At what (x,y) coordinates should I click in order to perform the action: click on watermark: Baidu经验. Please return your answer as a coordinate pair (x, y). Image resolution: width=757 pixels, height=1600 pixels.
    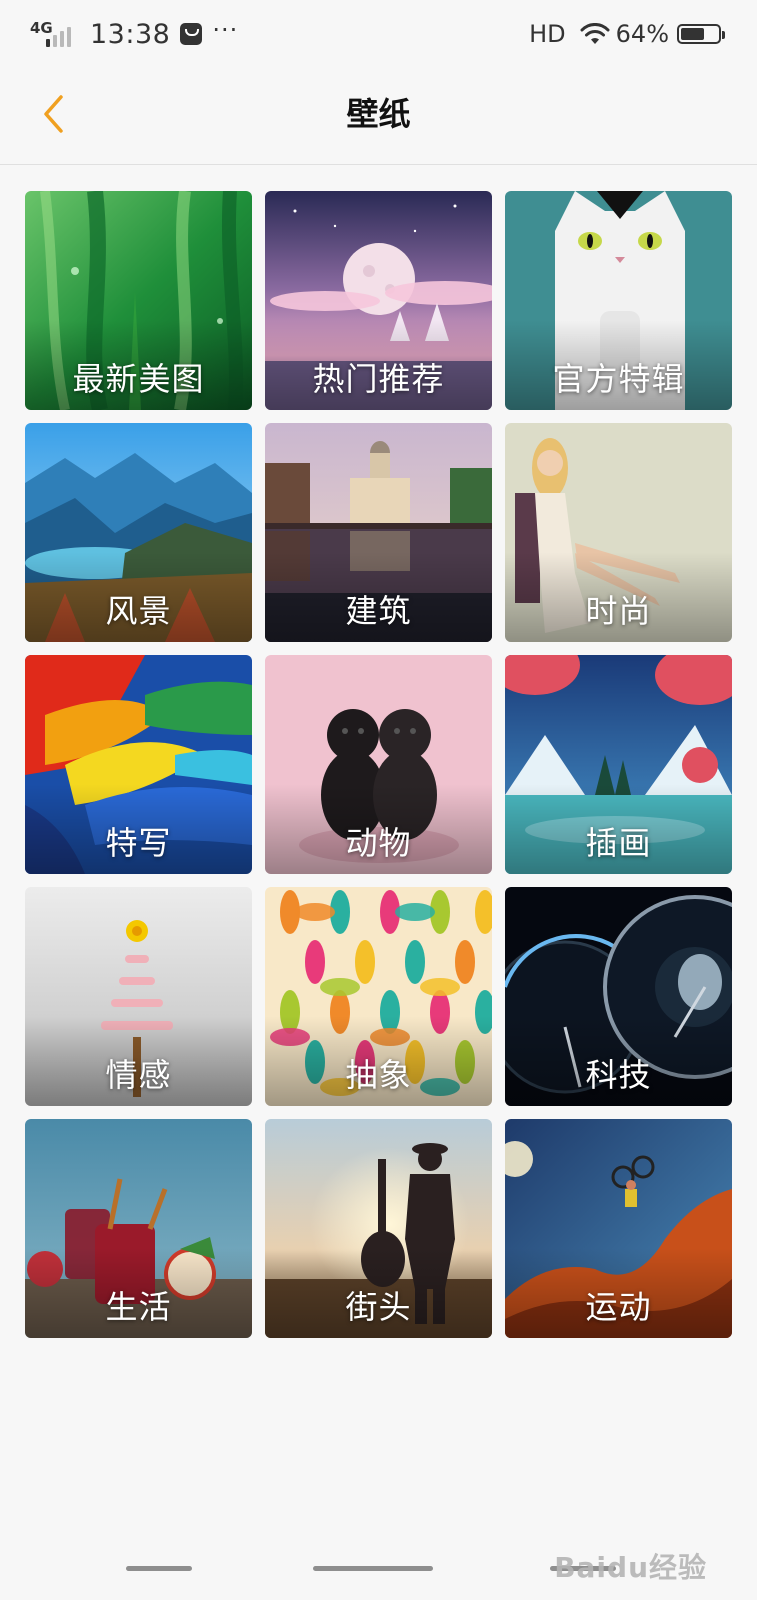
    Looking at the image, I should click on (630, 1567).